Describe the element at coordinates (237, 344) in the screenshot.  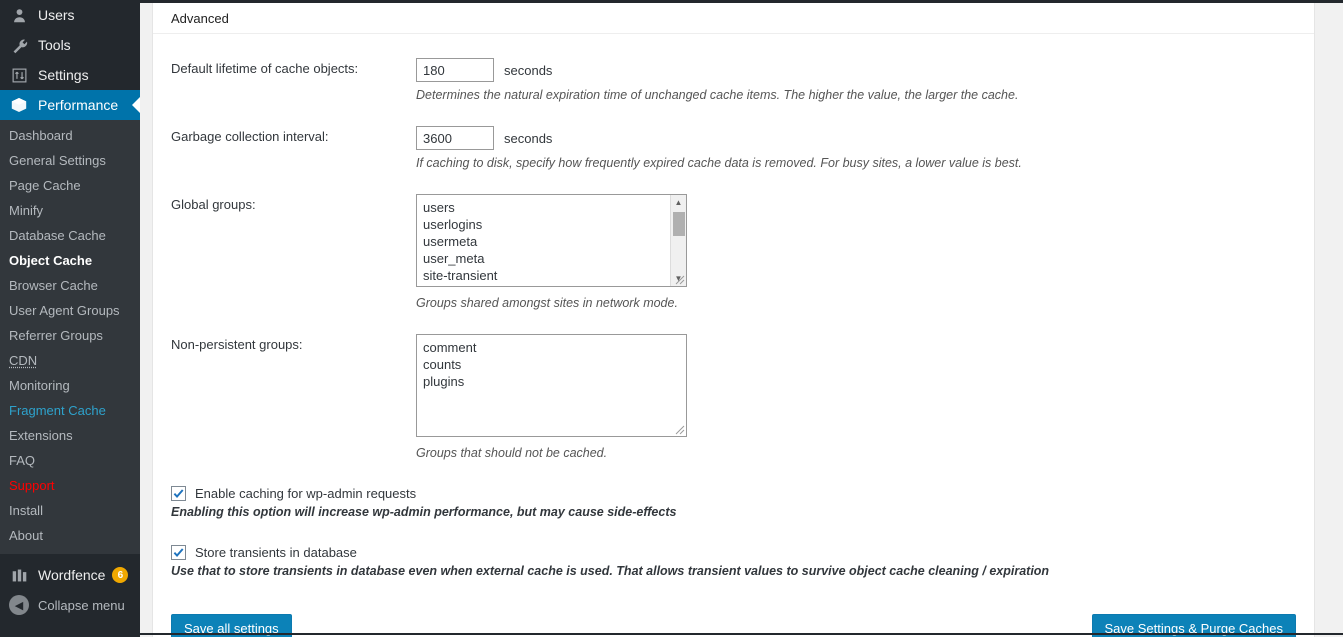
I see `field-label: Non-persistent groups:` at that location.